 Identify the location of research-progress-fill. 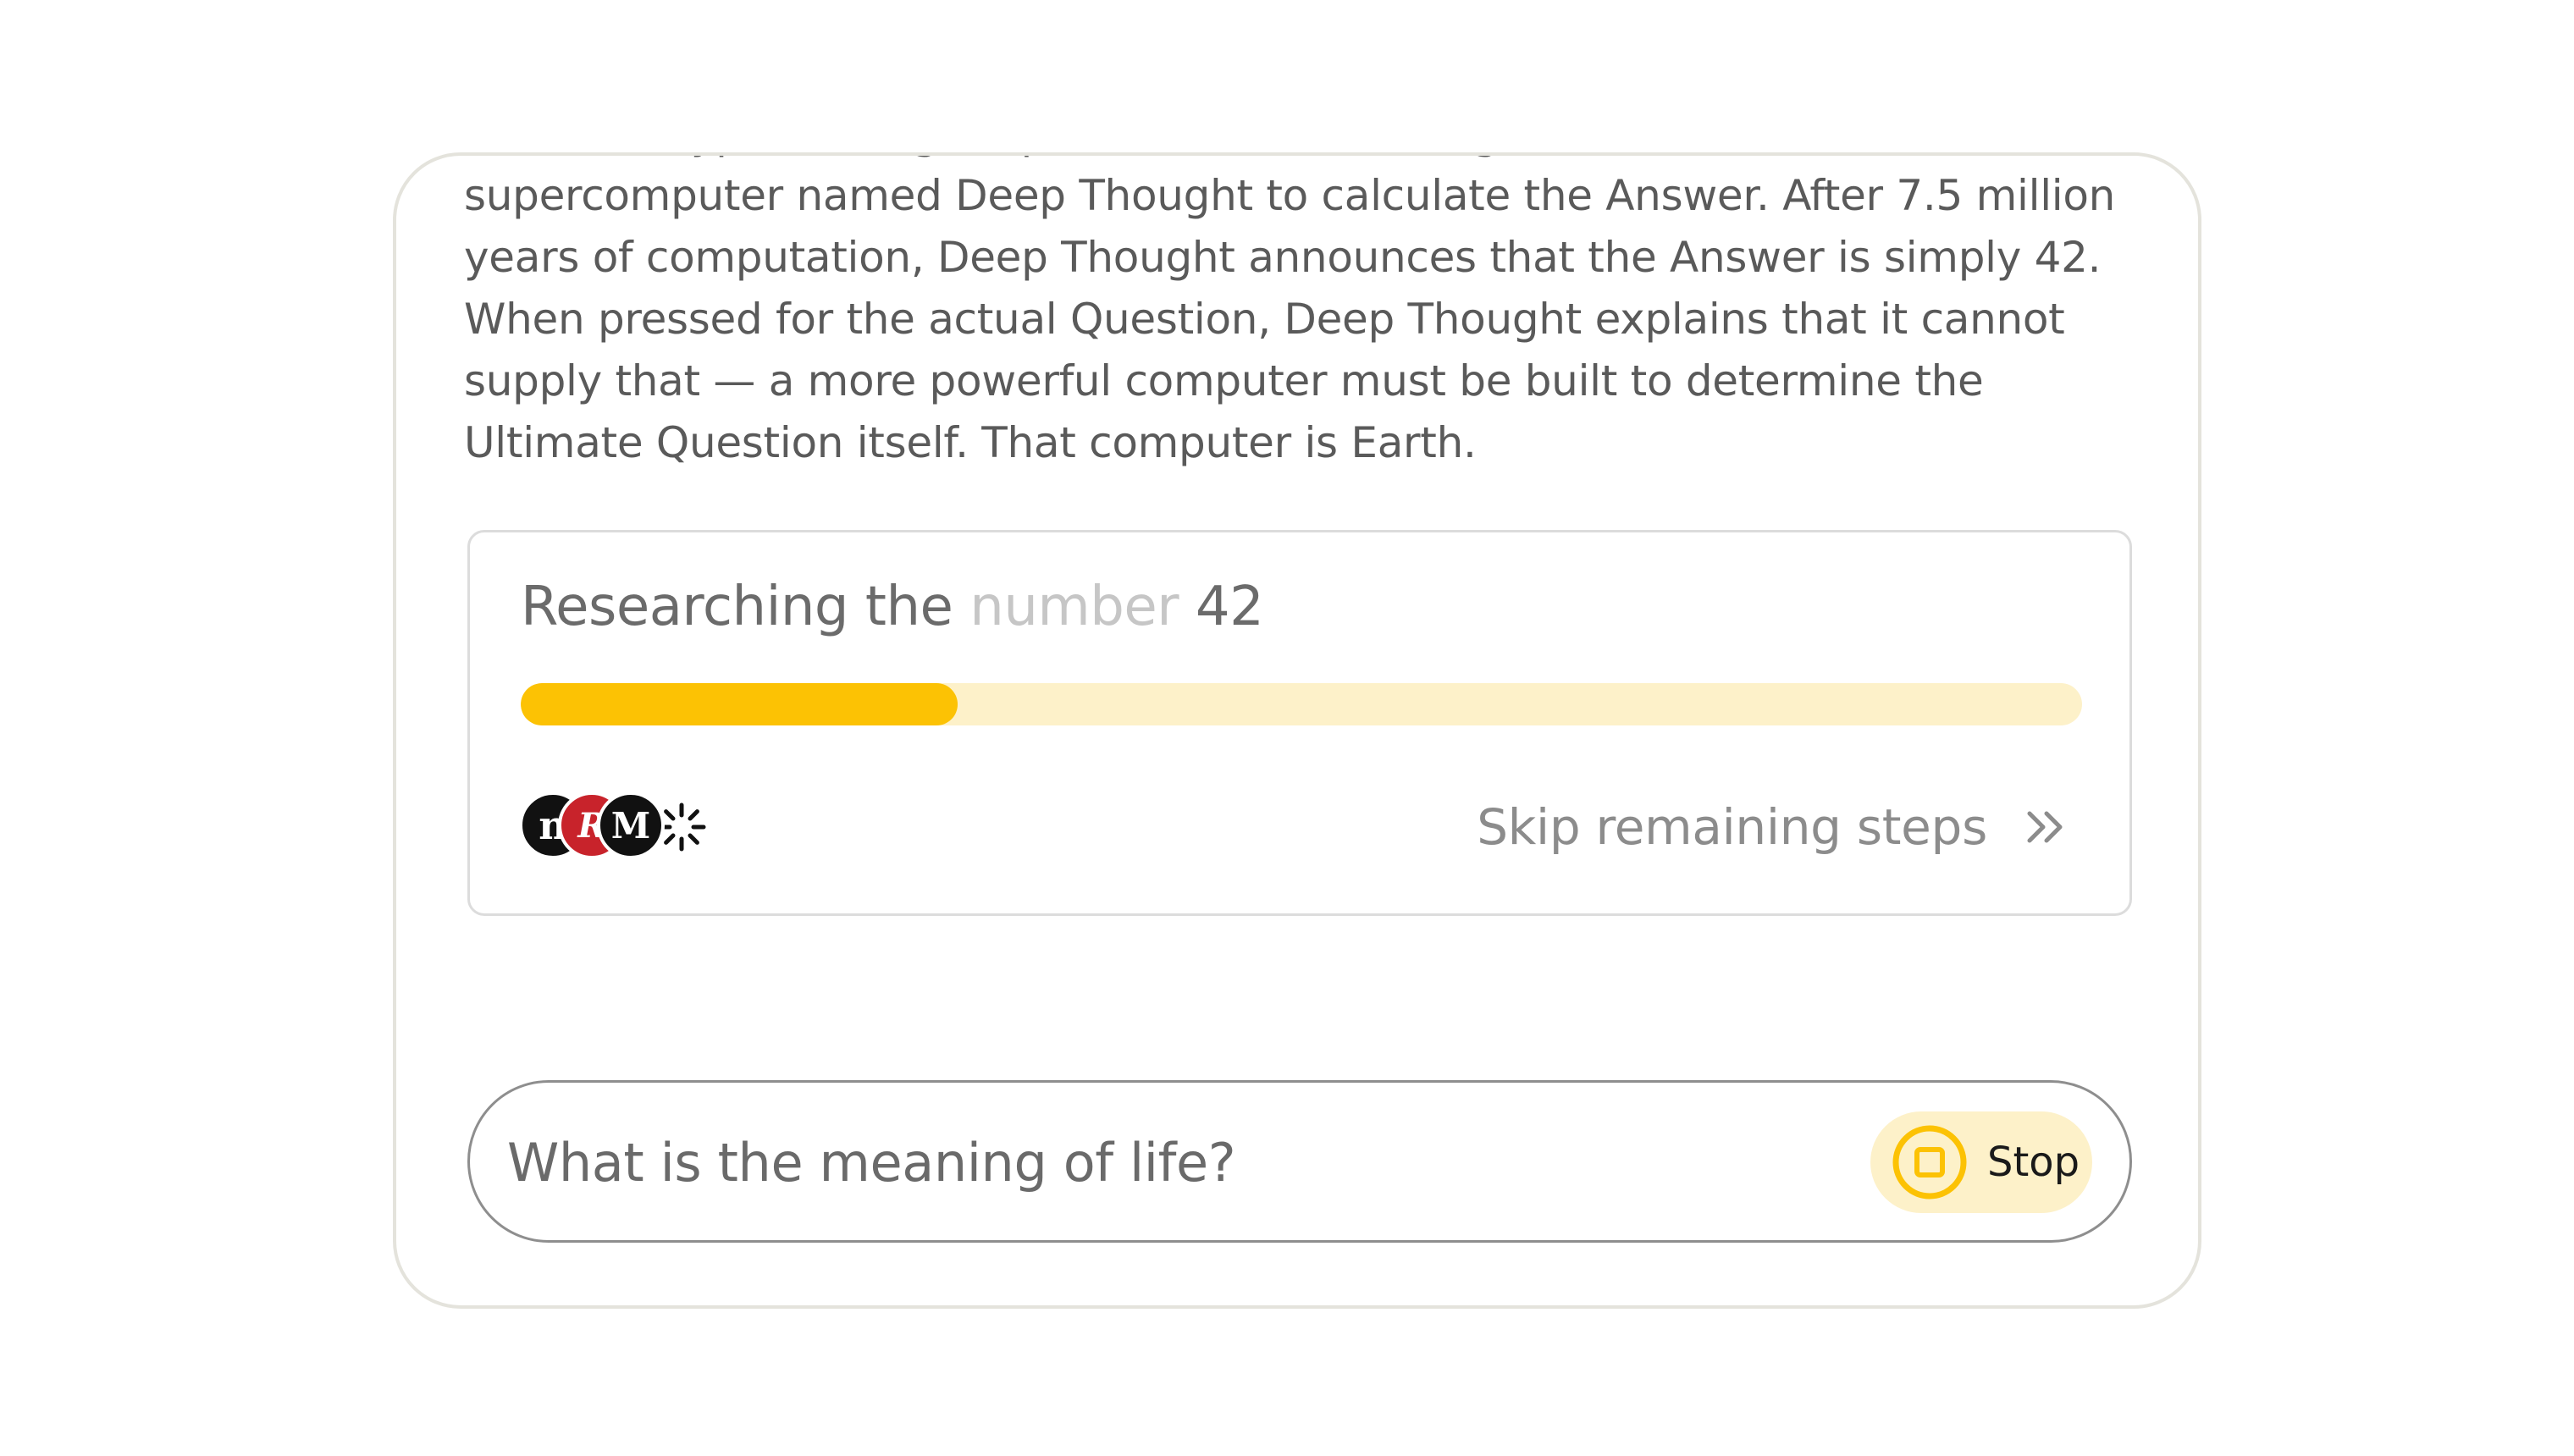
(739, 704).